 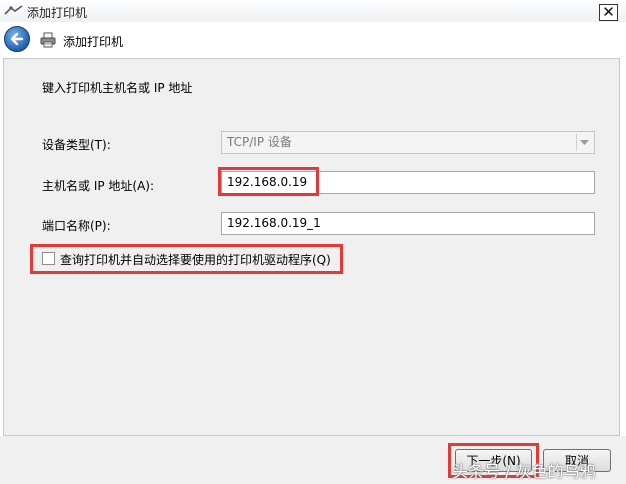 I want to click on port-name-label: 端口名称(P):, so click(x=76, y=226).